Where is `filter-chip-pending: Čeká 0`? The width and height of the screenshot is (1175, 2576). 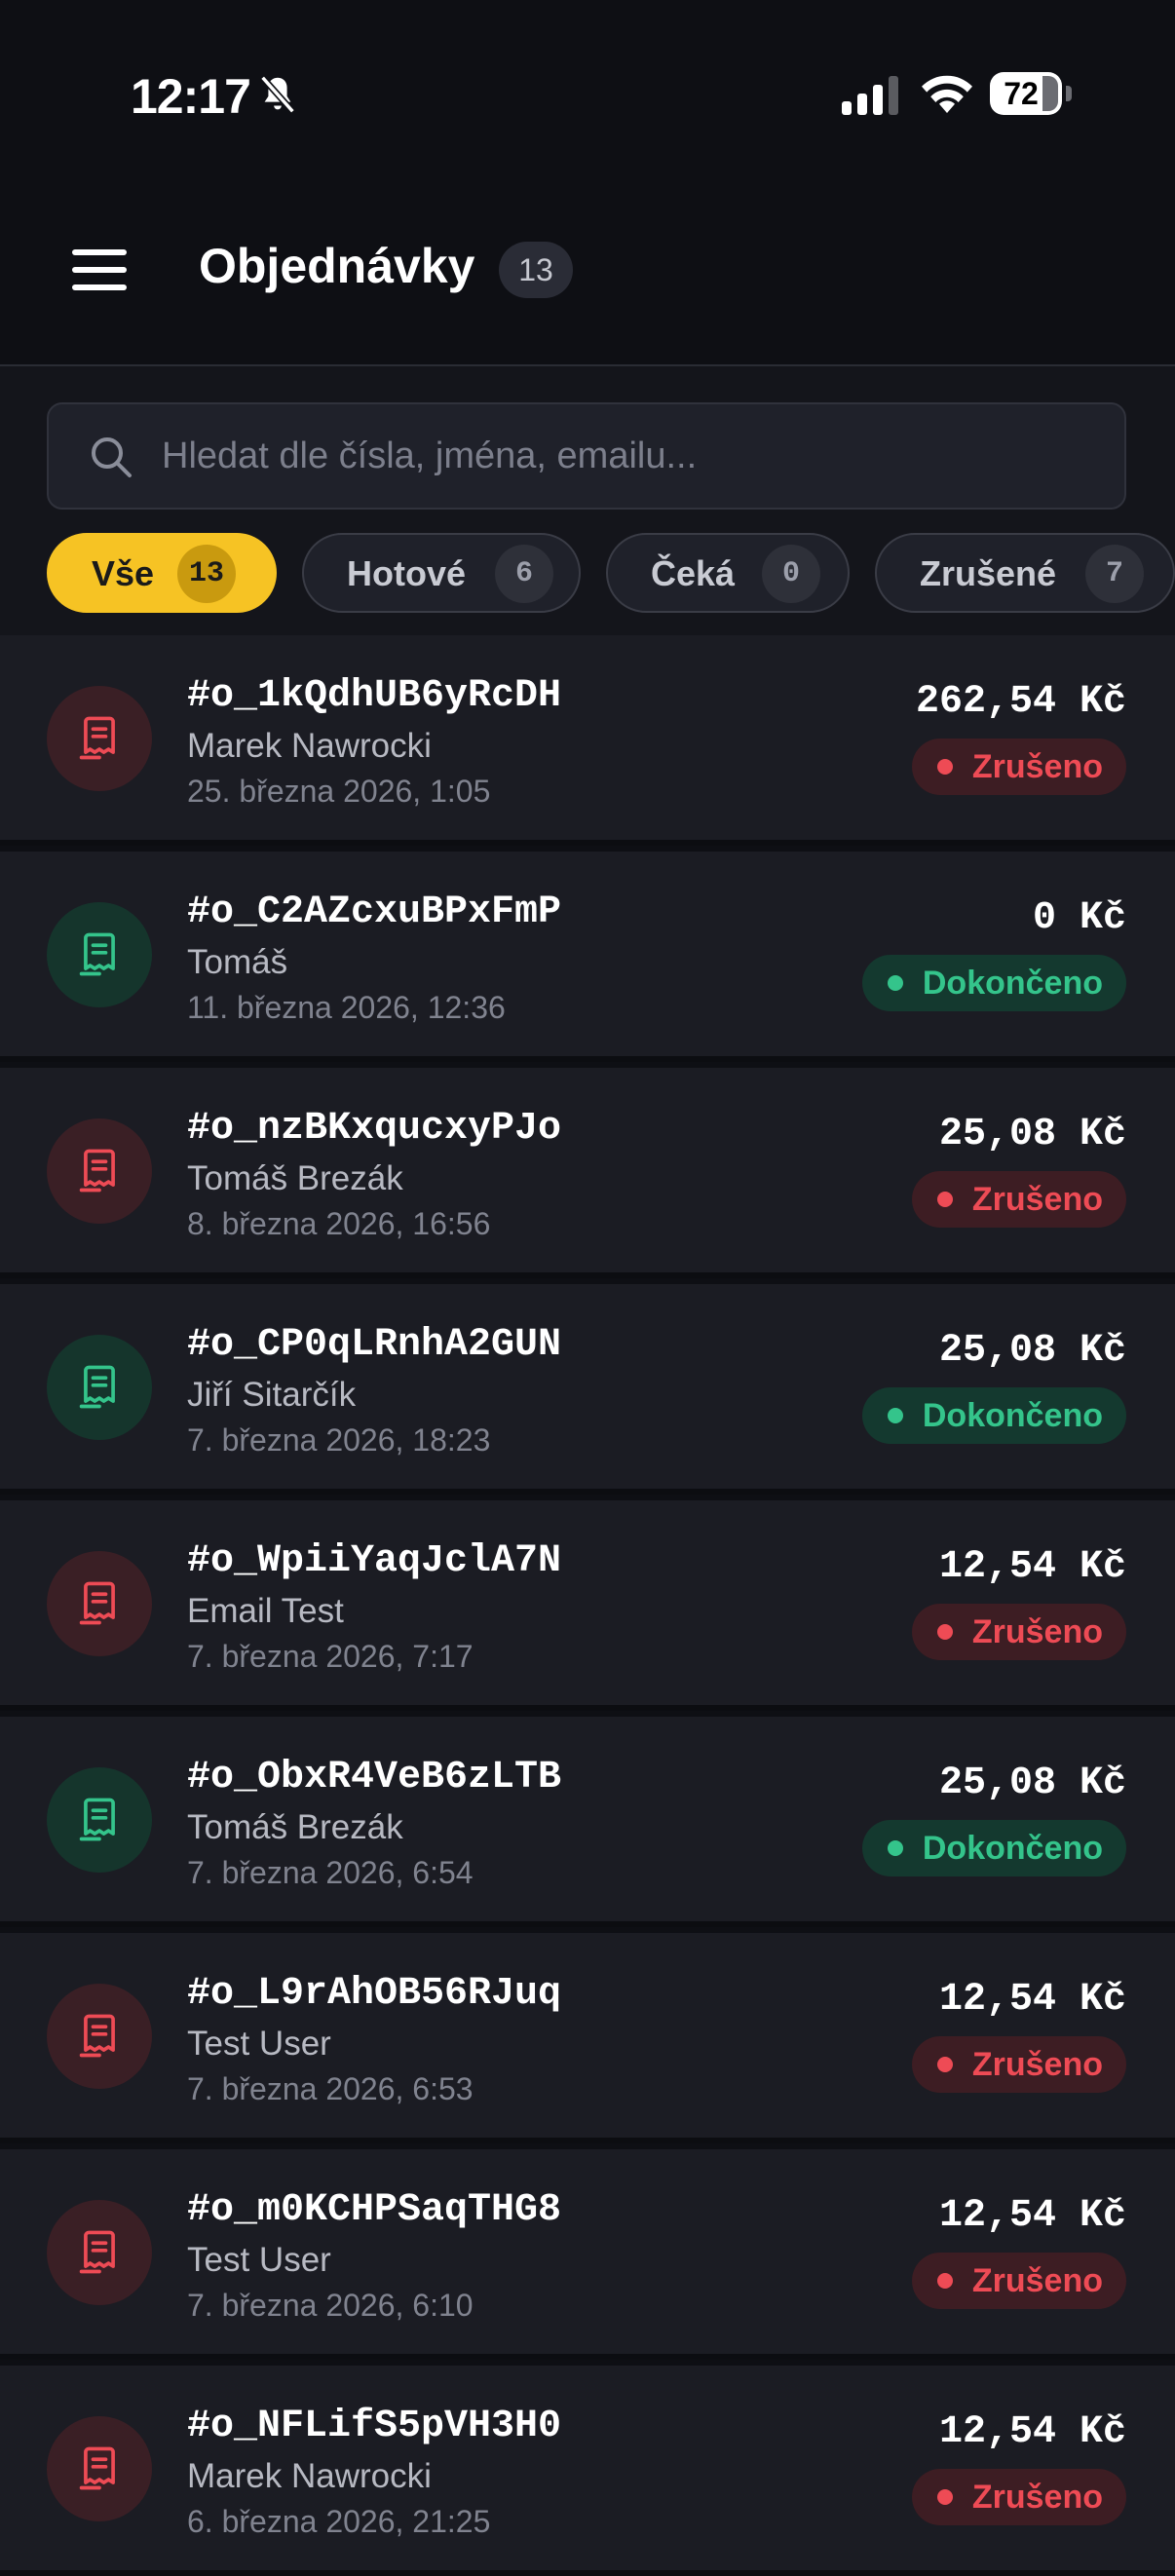 filter-chip-pending: Čeká 0 is located at coordinates (728, 573).